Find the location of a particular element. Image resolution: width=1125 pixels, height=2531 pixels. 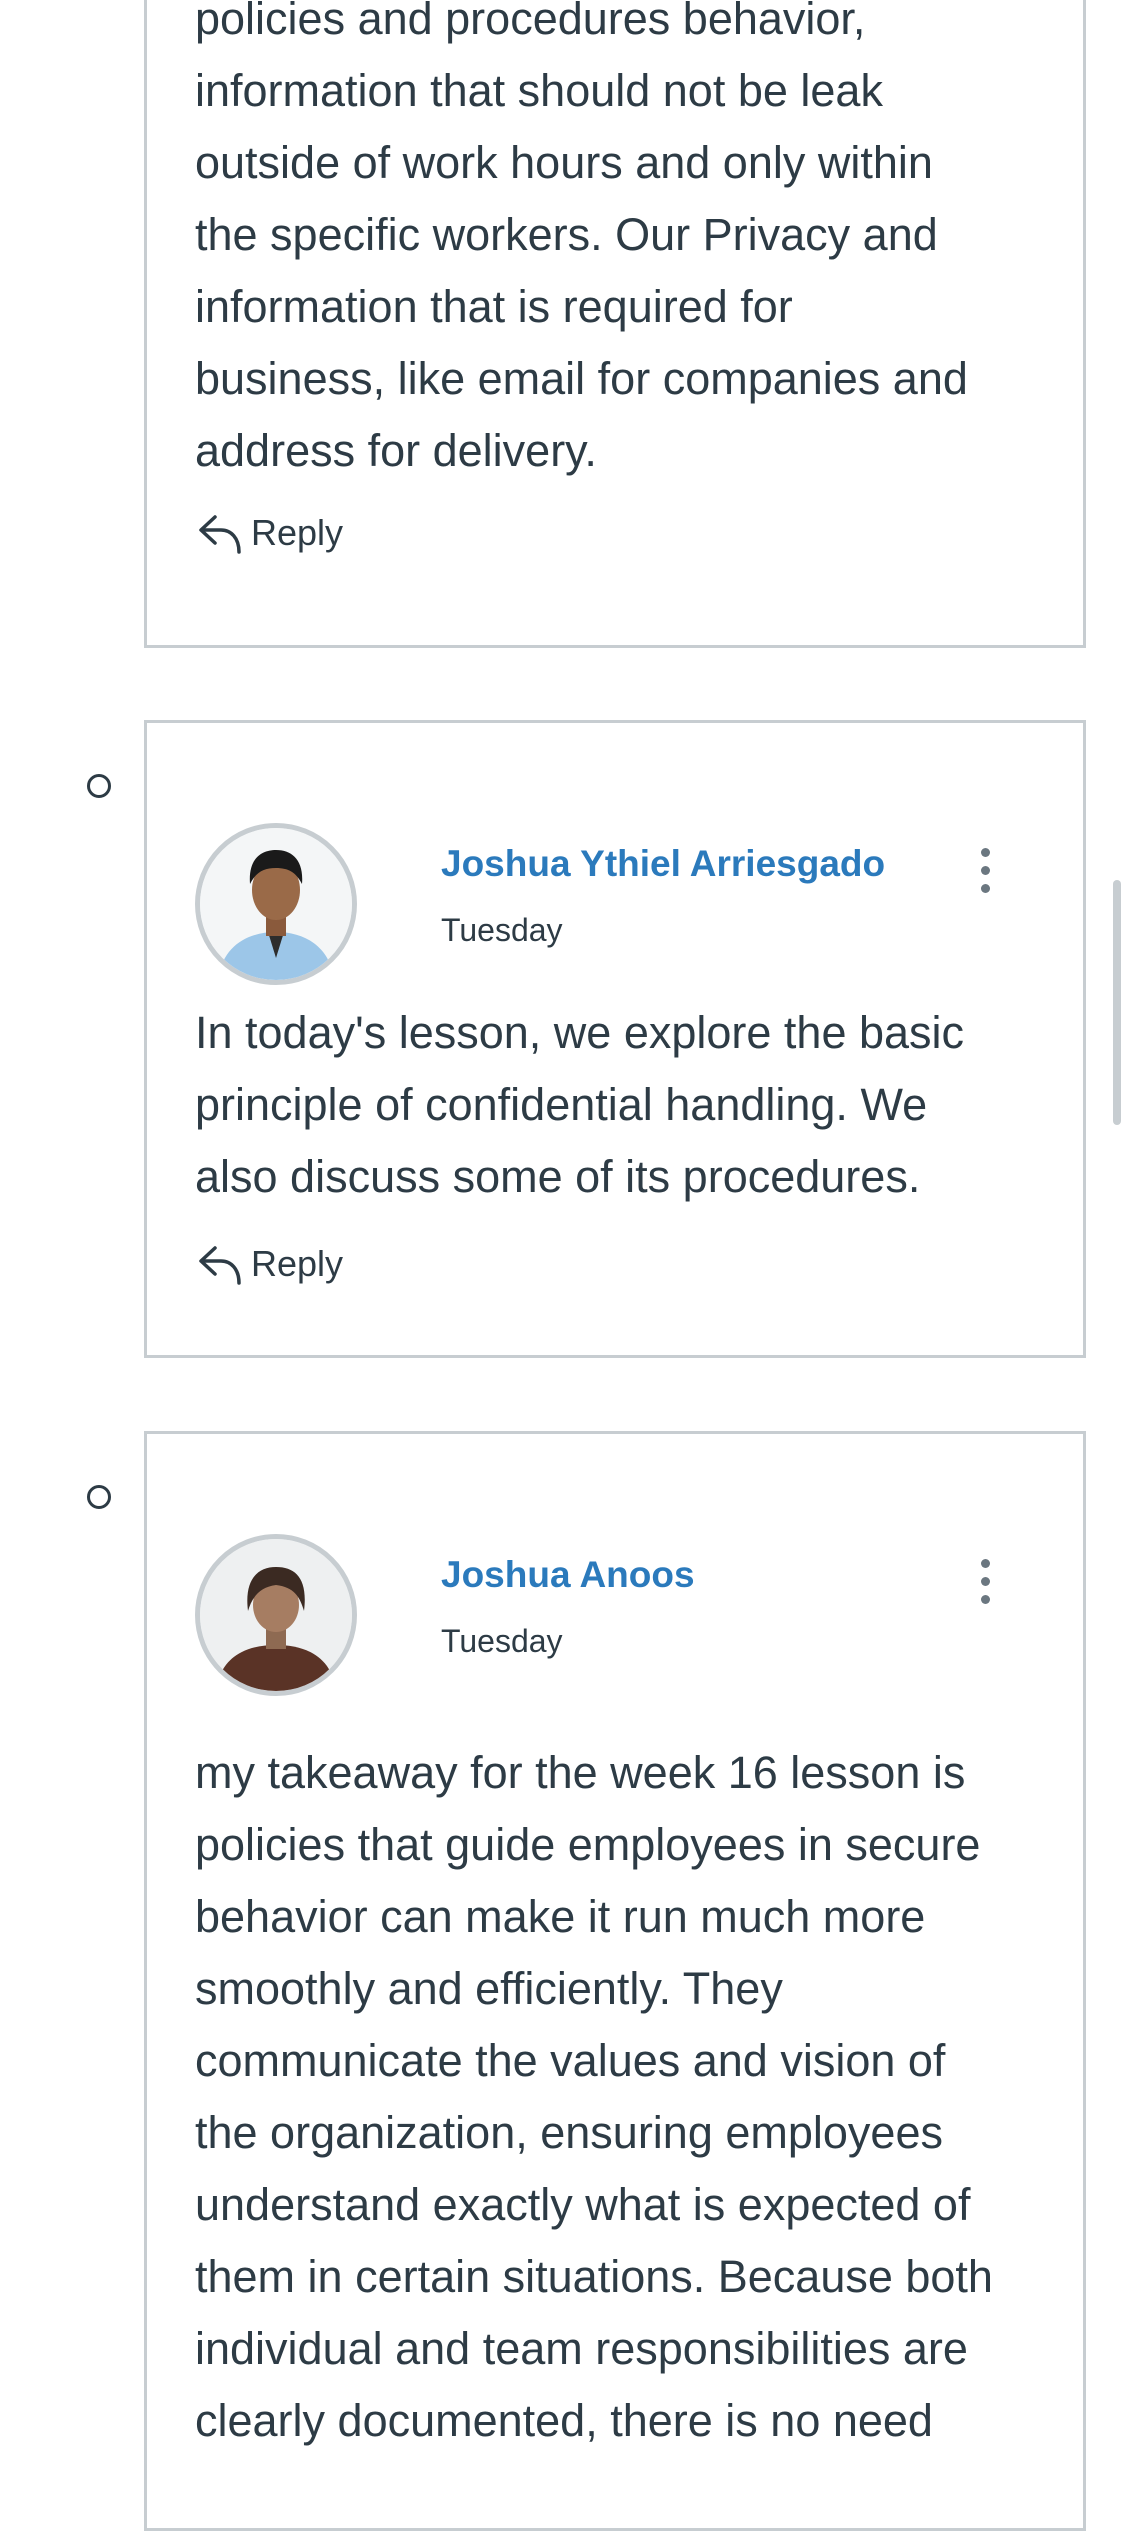

author-name-link: Joshua Anoos is located at coordinates (568, 1575).